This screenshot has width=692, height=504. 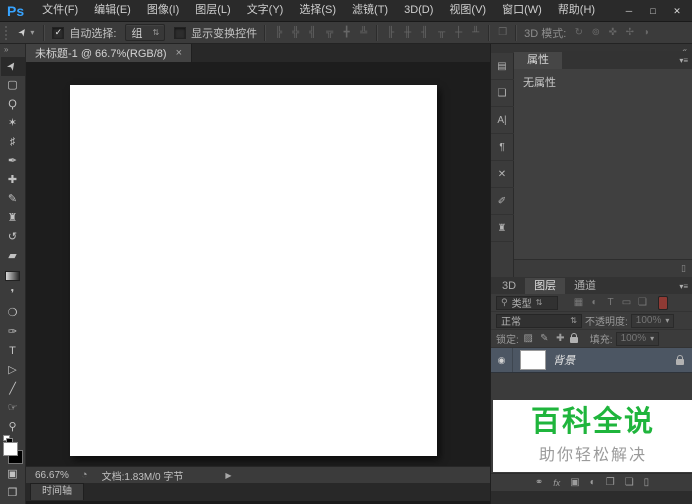 What do you see at coordinates (84, 33) in the screenshot?
I see `auto-select-checkbox: ✓ 自动选择:` at bounding box center [84, 33].